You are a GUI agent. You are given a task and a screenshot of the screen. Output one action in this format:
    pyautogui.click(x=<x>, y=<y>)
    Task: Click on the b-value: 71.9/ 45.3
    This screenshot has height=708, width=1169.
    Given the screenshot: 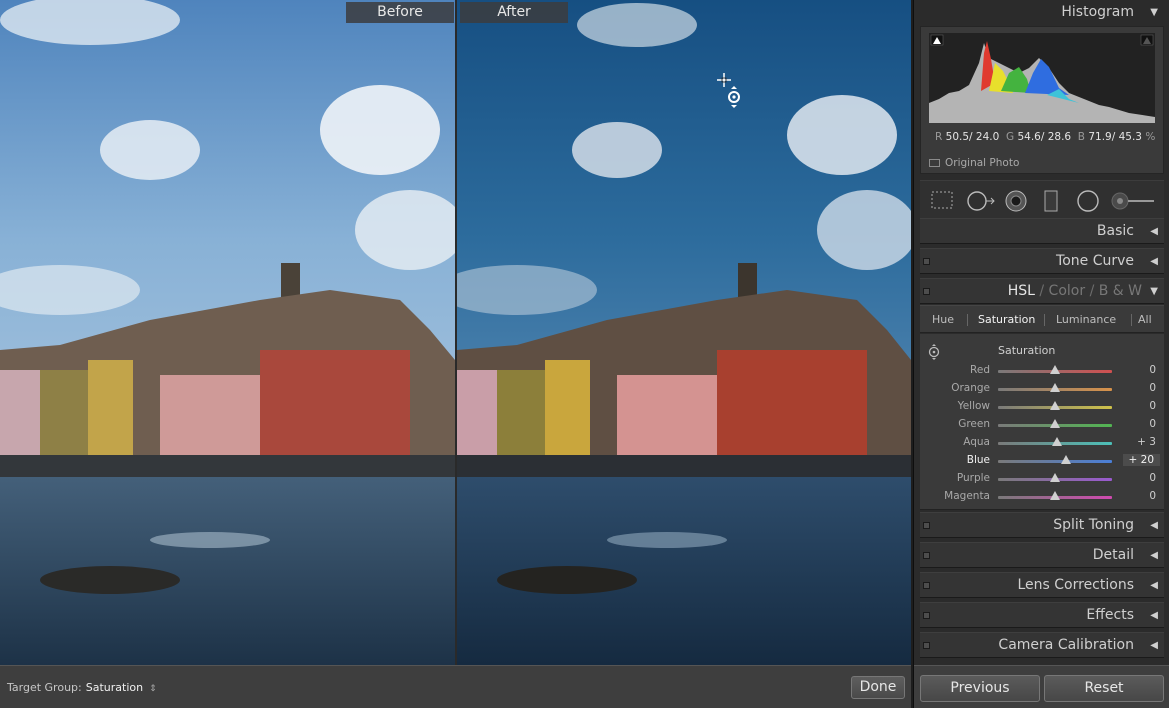 What is the action you would take?
    pyautogui.click(x=1115, y=137)
    